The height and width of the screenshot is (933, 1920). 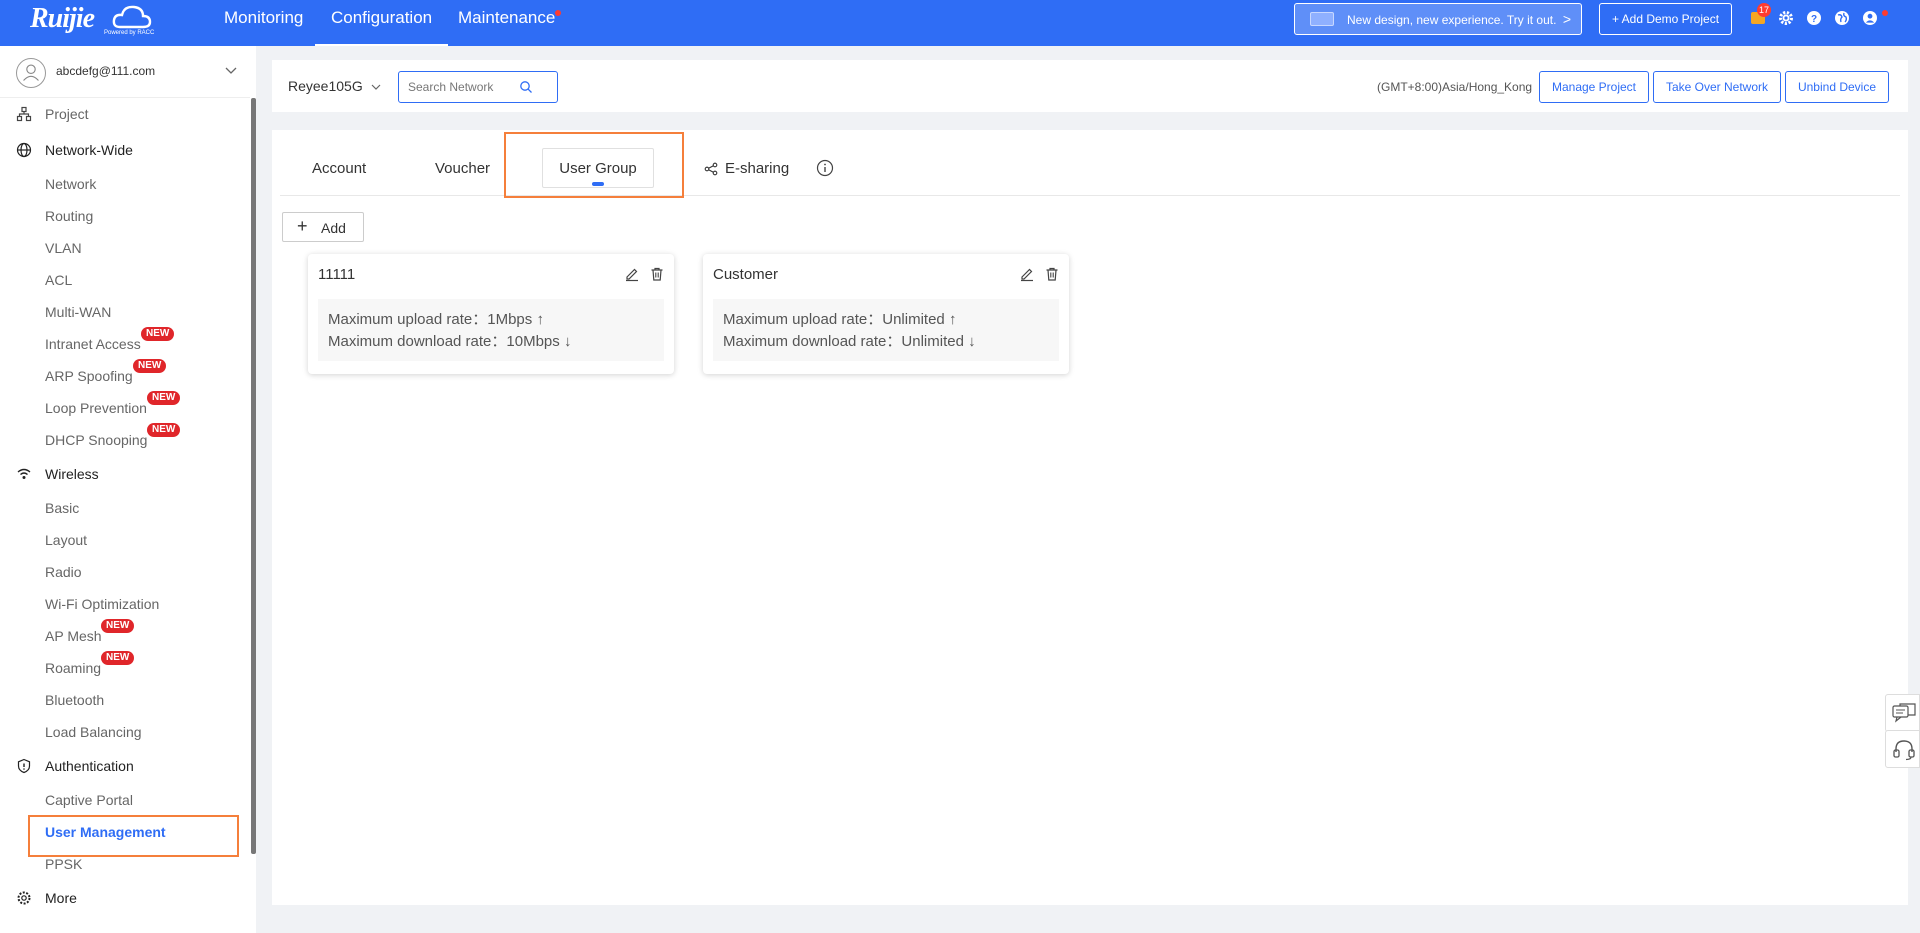 I want to click on user-account-selector: abcdefg@111.com, so click(x=125, y=72).